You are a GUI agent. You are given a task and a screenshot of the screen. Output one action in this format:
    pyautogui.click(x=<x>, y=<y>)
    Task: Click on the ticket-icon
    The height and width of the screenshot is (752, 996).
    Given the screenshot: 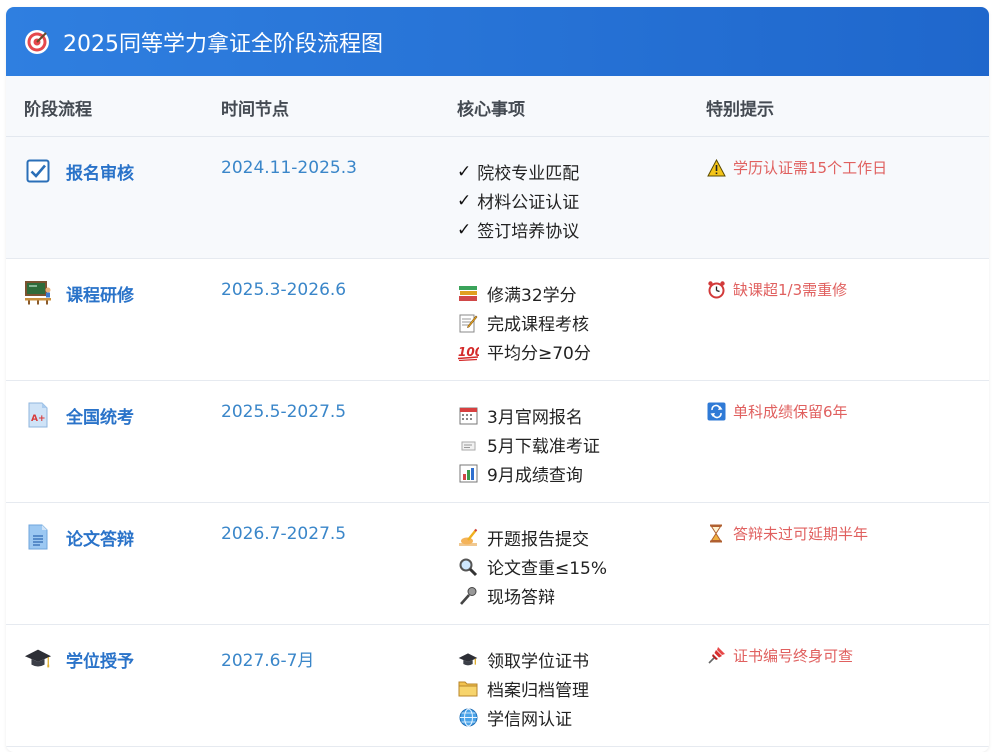 What is the action you would take?
    pyautogui.click(x=468, y=445)
    